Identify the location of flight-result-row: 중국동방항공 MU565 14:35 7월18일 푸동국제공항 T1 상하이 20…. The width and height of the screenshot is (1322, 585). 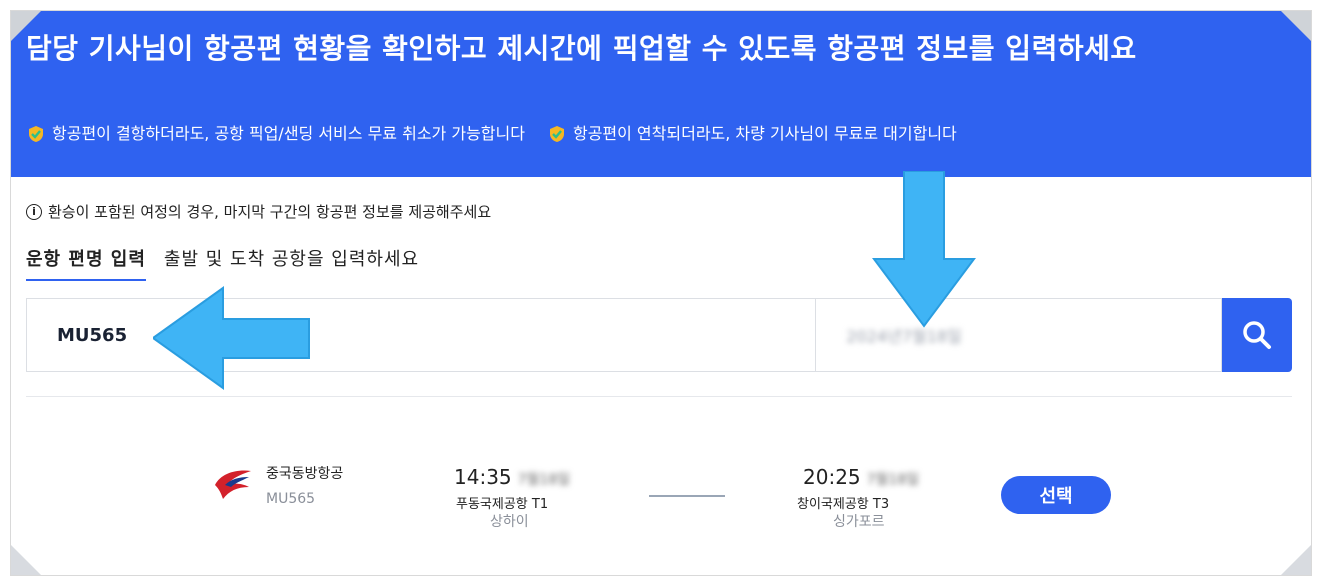
(661, 491).